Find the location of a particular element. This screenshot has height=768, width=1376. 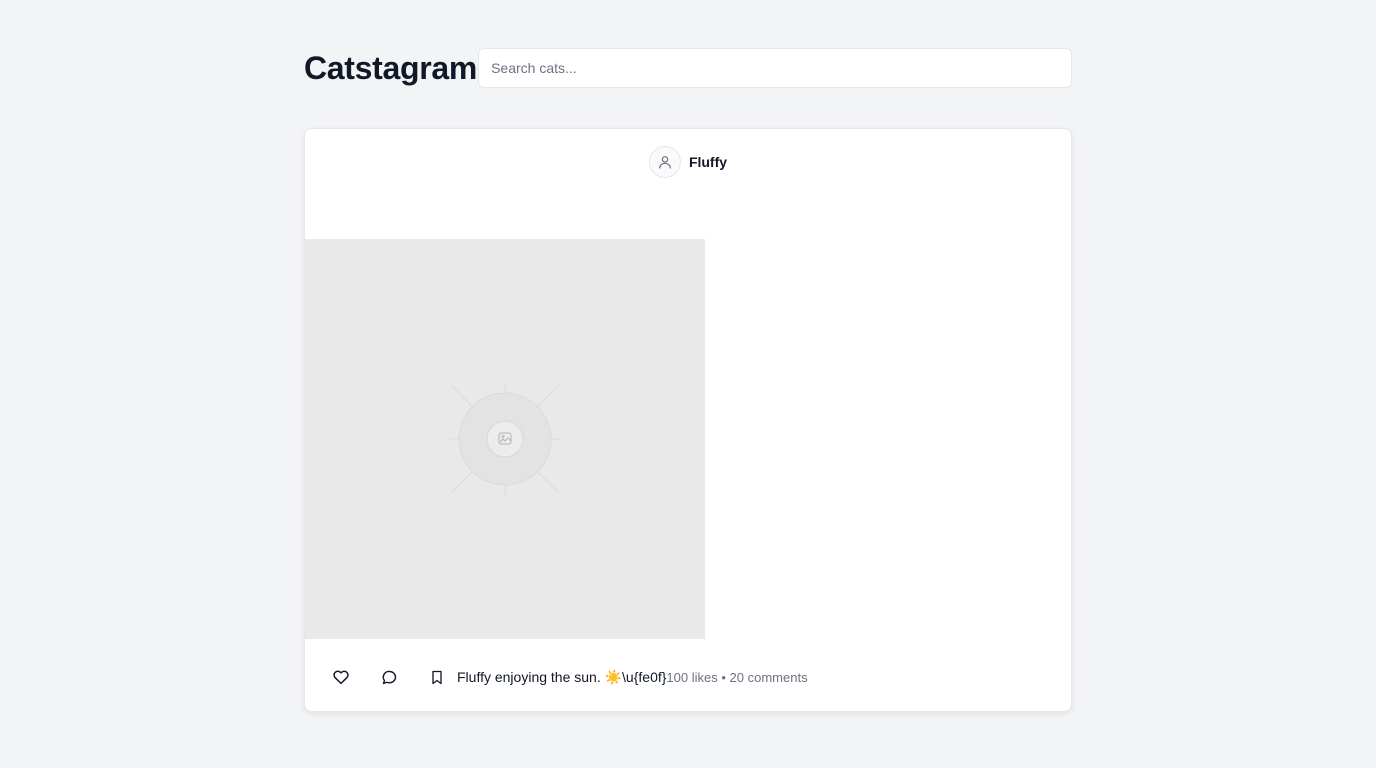

header: Catstagram is located at coordinates (688, 68).